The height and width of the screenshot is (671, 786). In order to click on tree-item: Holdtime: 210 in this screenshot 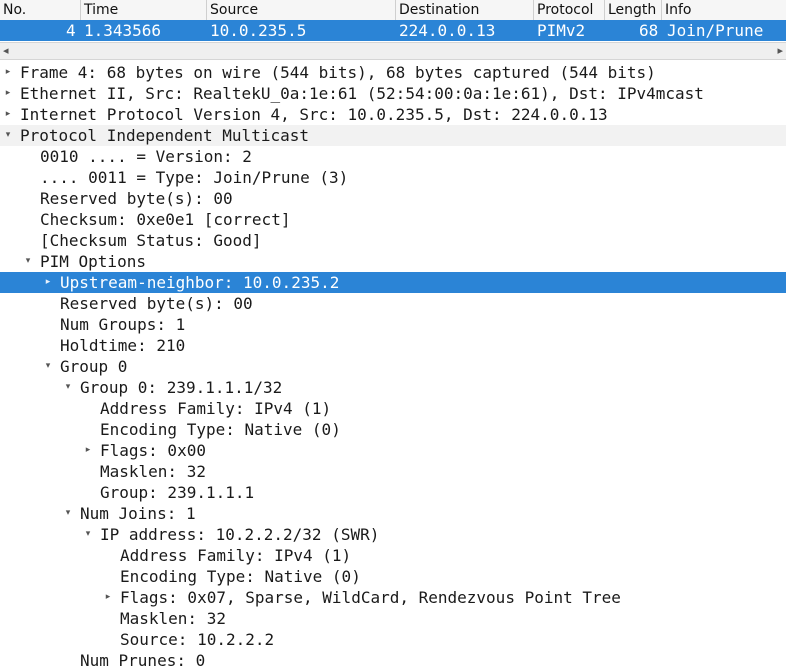, I will do `click(393, 345)`.